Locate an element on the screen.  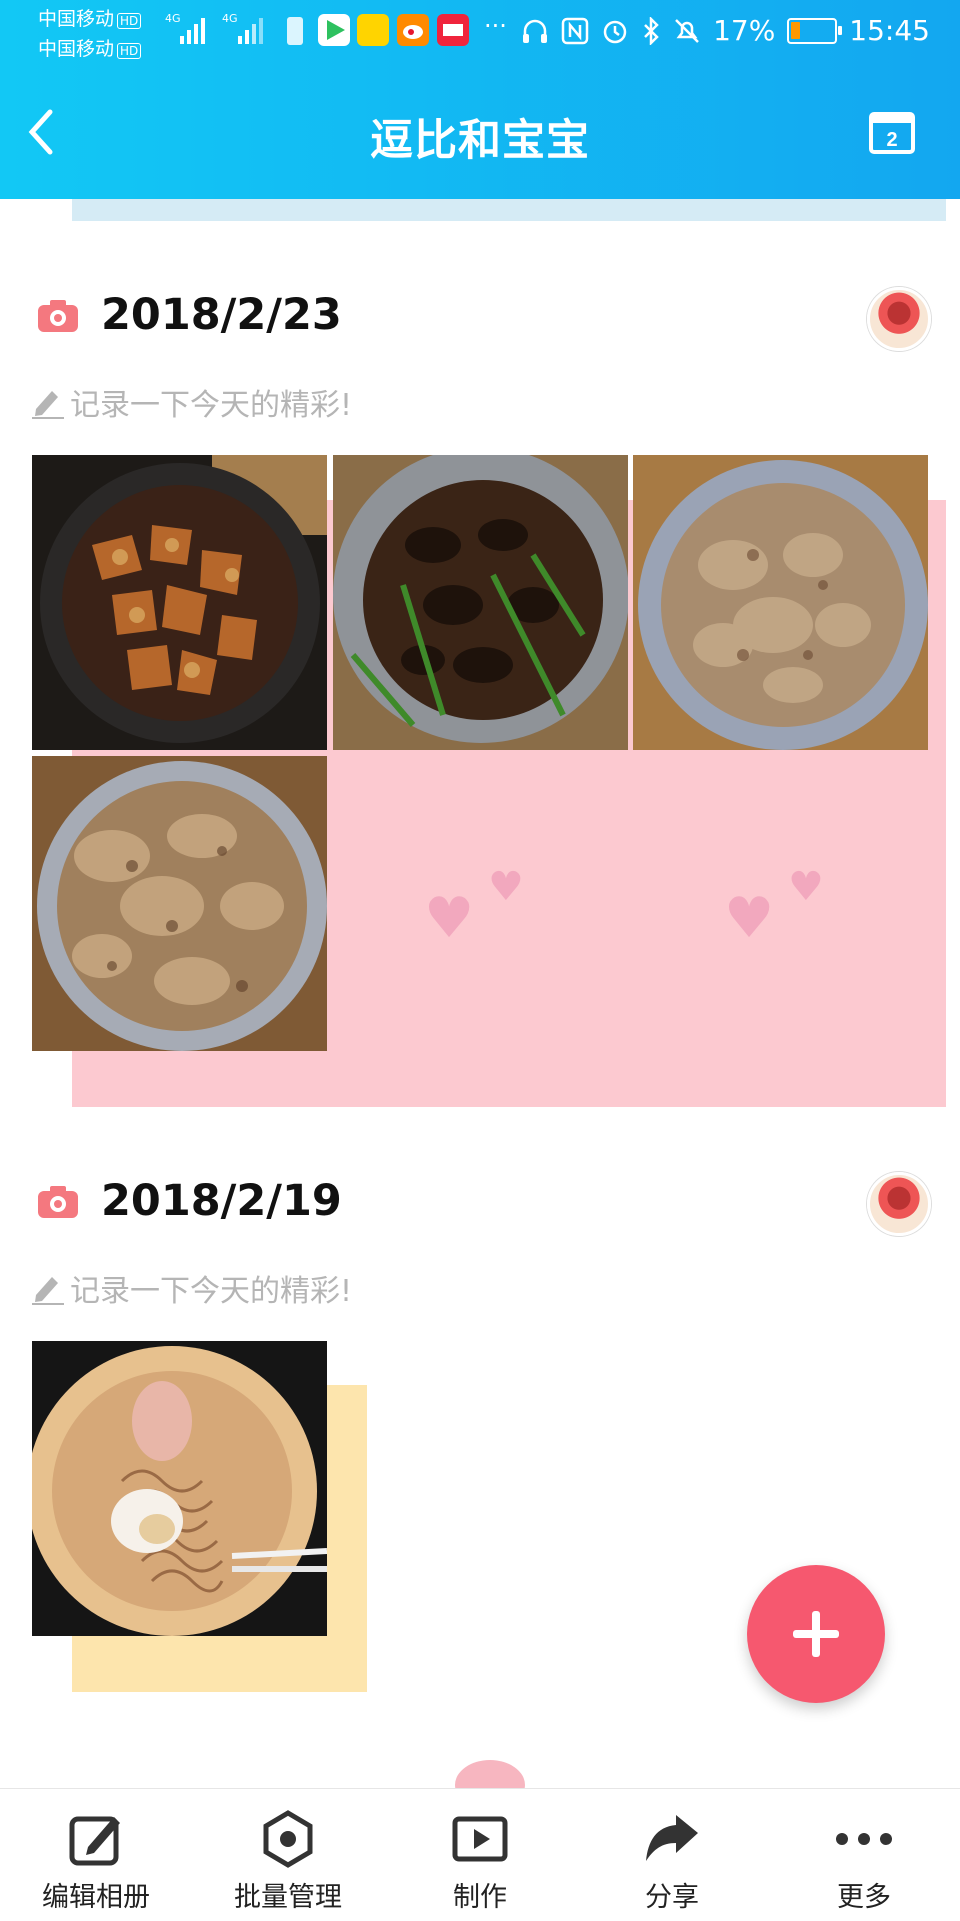
tab-label: 编辑相册 is located at coordinates (96, 1897).